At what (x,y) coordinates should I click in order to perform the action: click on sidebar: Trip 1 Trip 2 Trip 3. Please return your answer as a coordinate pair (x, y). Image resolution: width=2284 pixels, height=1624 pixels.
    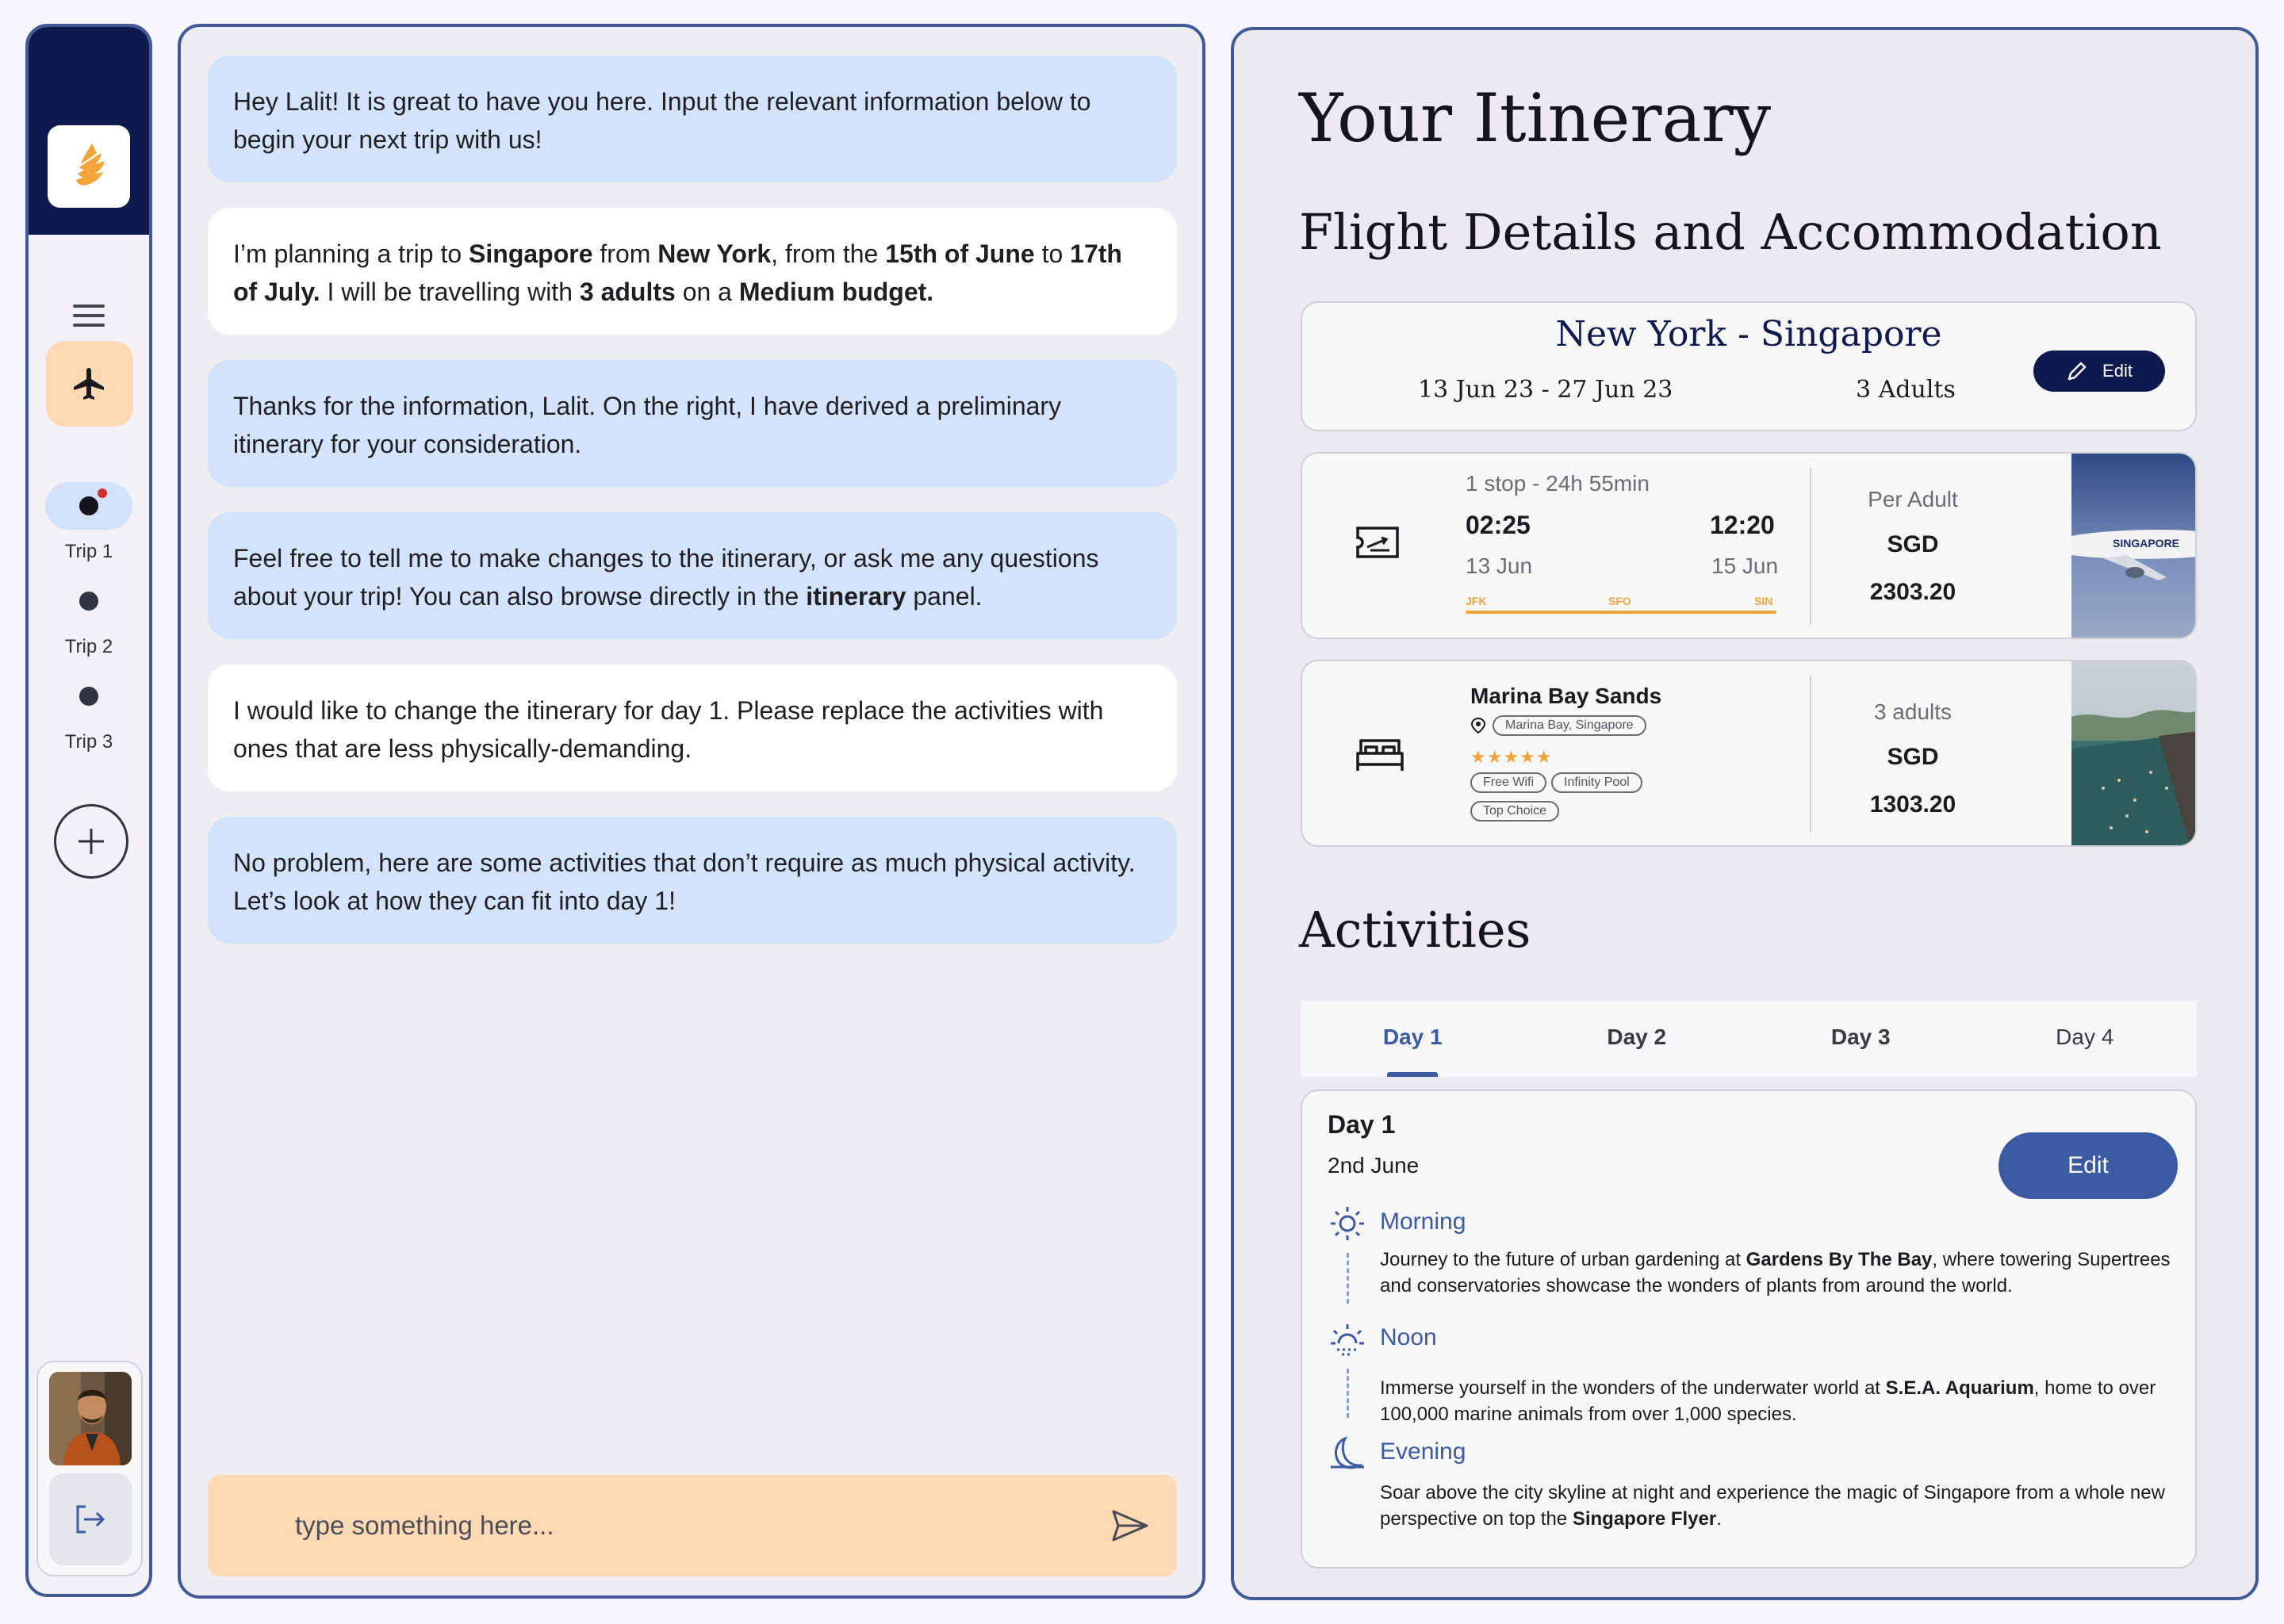
    Looking at the image, I should click on (88, 810).